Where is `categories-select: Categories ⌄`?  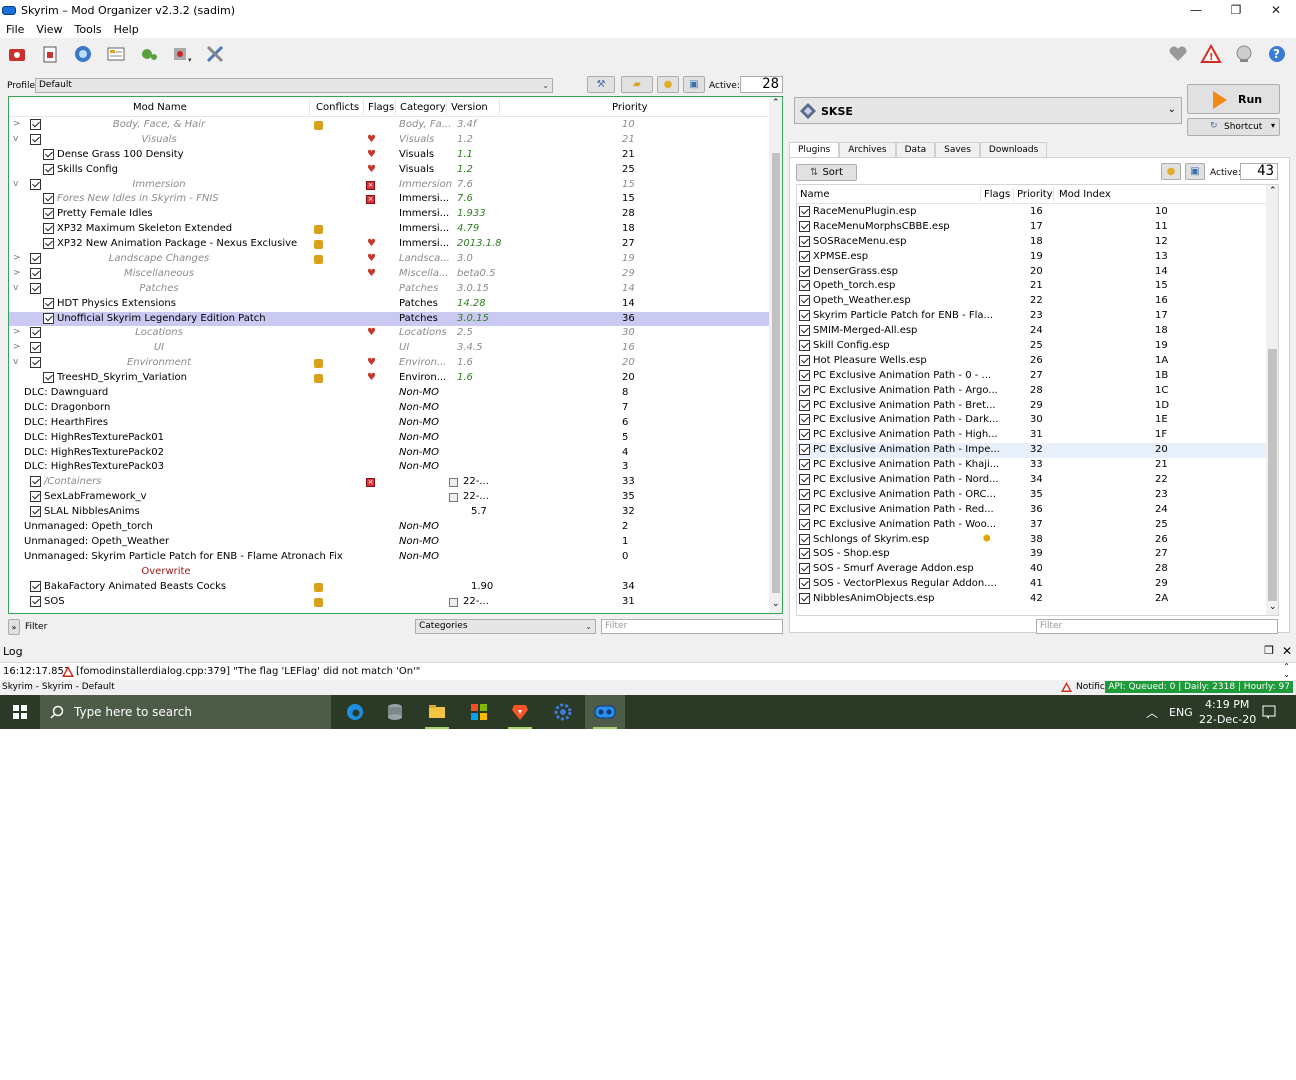
categories-select: Categories ⌄ is located at coordinates (505, 626).